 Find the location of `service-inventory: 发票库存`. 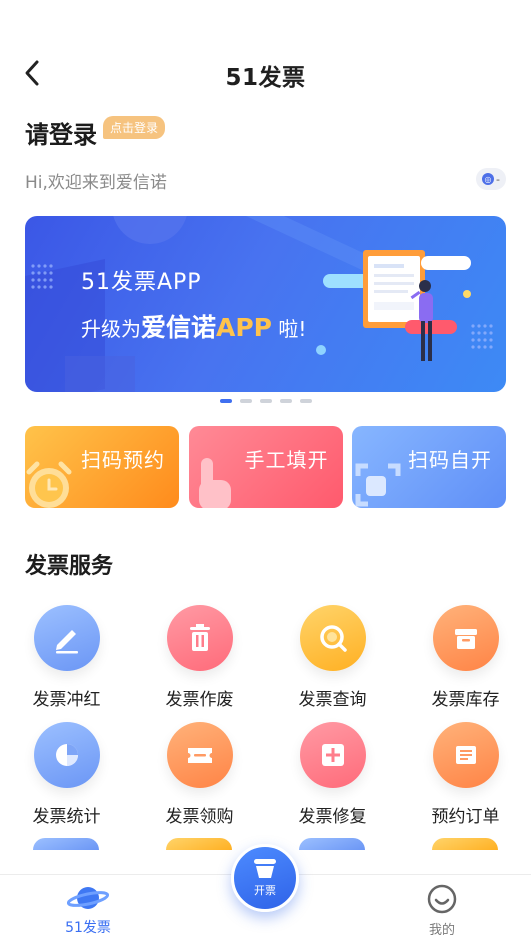

service-inventory: 发票库存 is located at coordinates (465, 657).